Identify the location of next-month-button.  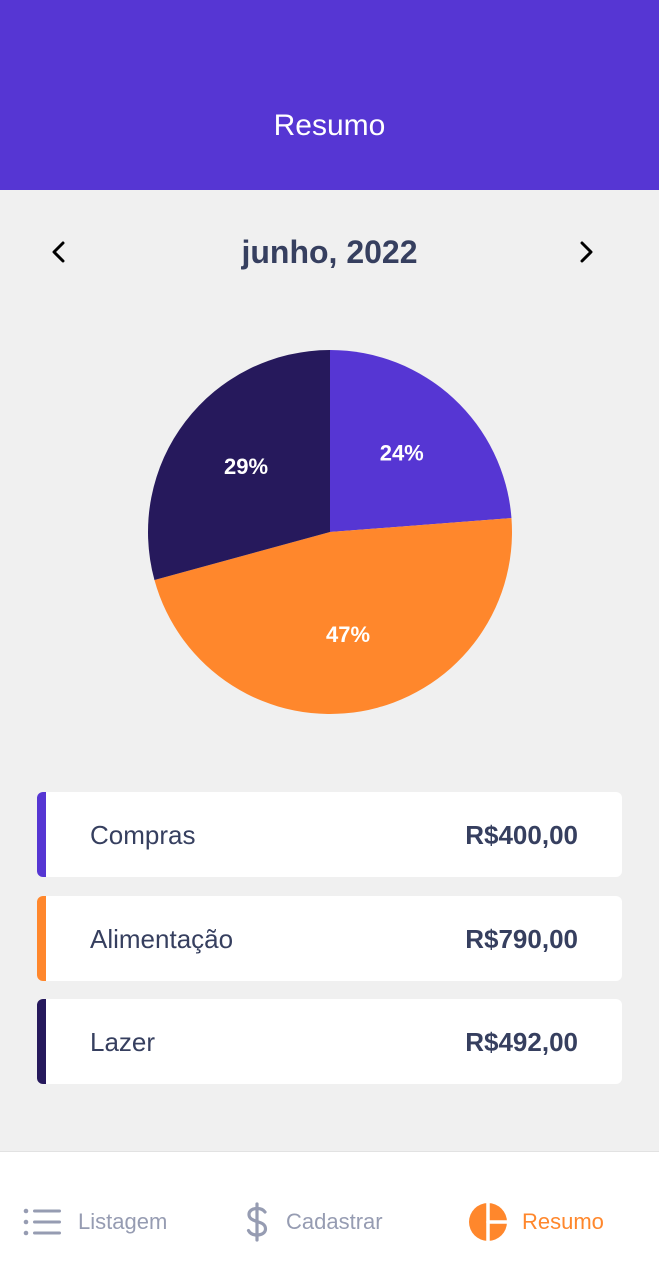
(586, 252).